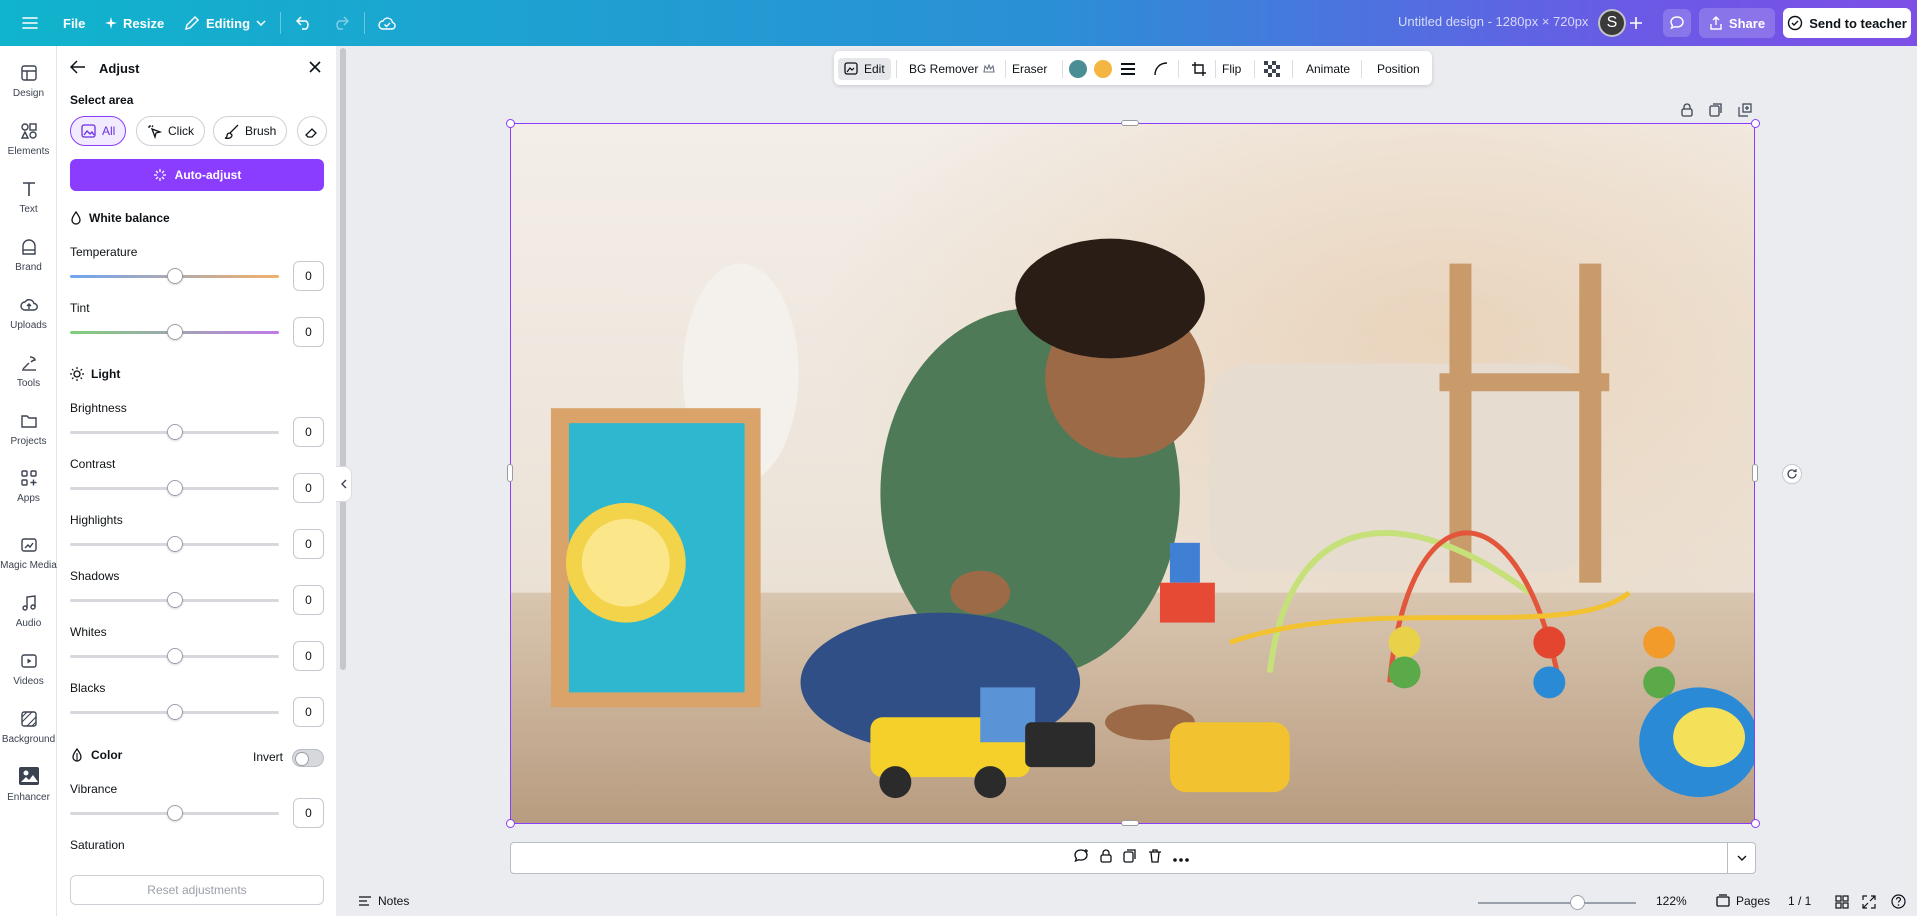 The width and height of the screenshot is (1917, 916). Describe the element at coordinates (1161, 69) in the screenshot. I see `corner-rounding-button` at that location.